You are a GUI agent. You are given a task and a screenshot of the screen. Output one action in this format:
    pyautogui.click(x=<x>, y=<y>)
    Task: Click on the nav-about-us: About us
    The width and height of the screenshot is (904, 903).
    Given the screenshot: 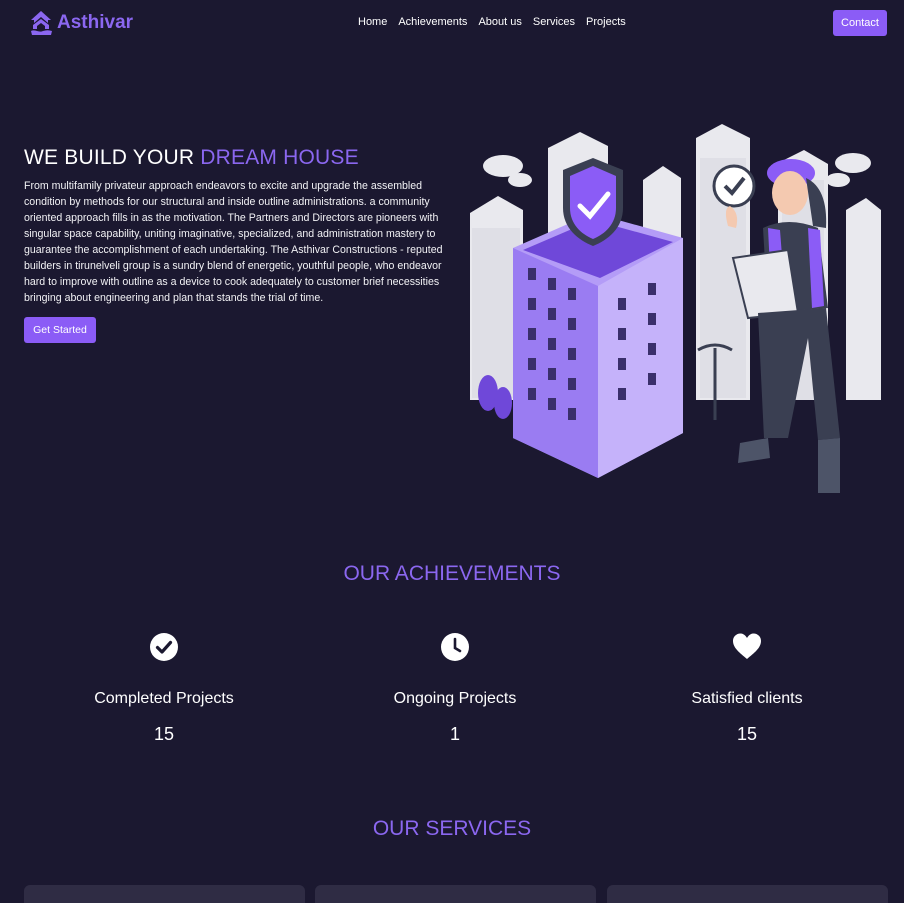 What is the action you would take?
    pyautogui.click(x=499, y=22)
    